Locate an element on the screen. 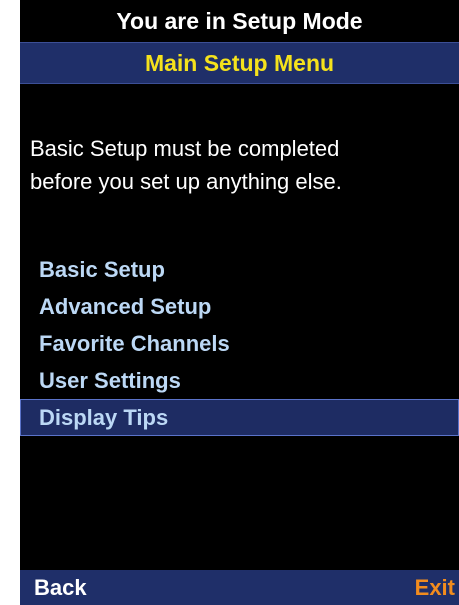 The width and height of the screenshot is (459, 605). menu-item-user-settings: User Settings is located at coordinates (239, 380).